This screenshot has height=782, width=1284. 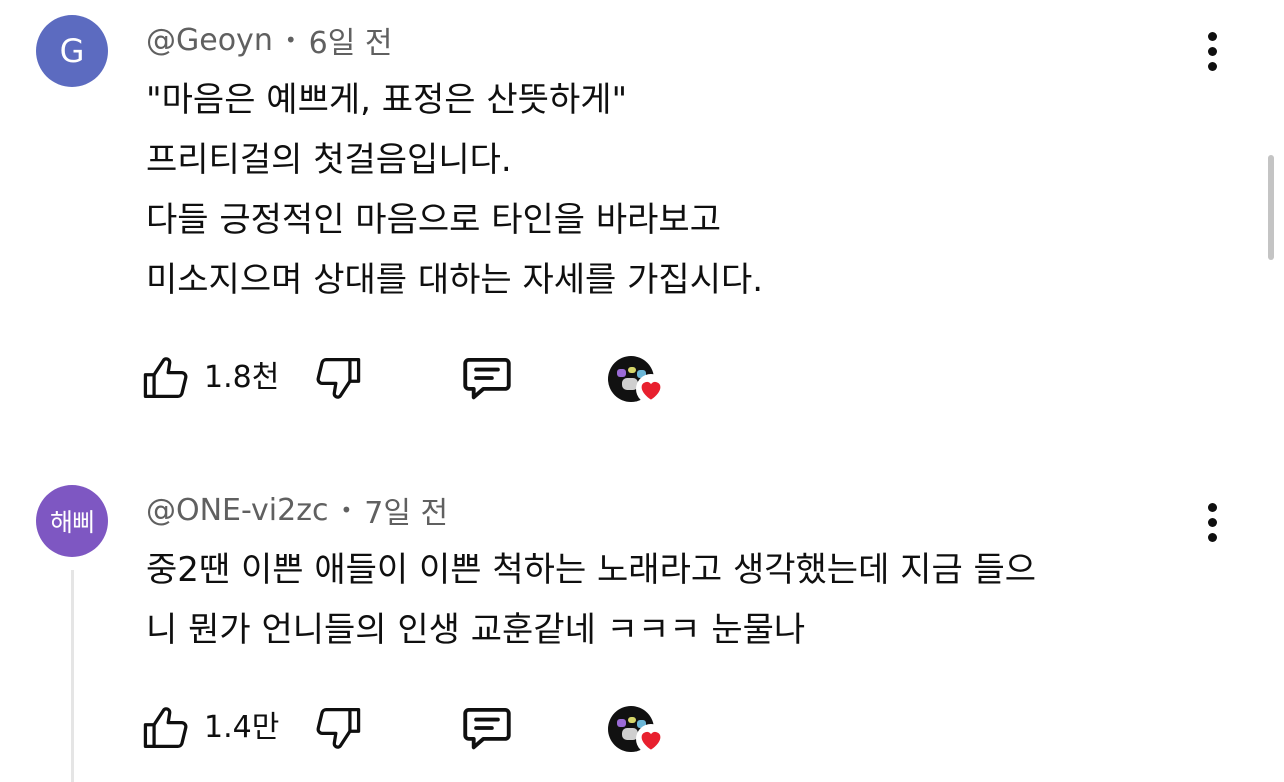 I want to click on comment-line: 니 뭔가 언니들의 인생 교훈같네 ㅋㅋㅋ 눈물나, so click(x=476, y=630).